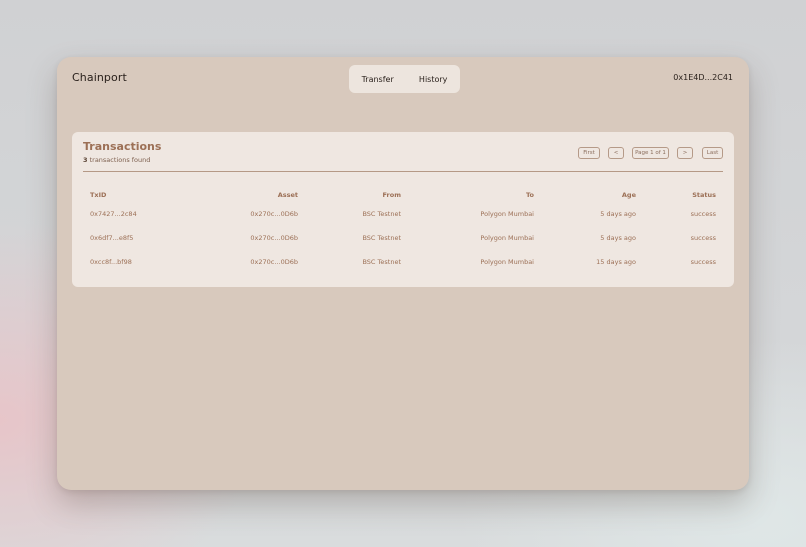  I want to click on last-page-button: Last, so click(712, 153).